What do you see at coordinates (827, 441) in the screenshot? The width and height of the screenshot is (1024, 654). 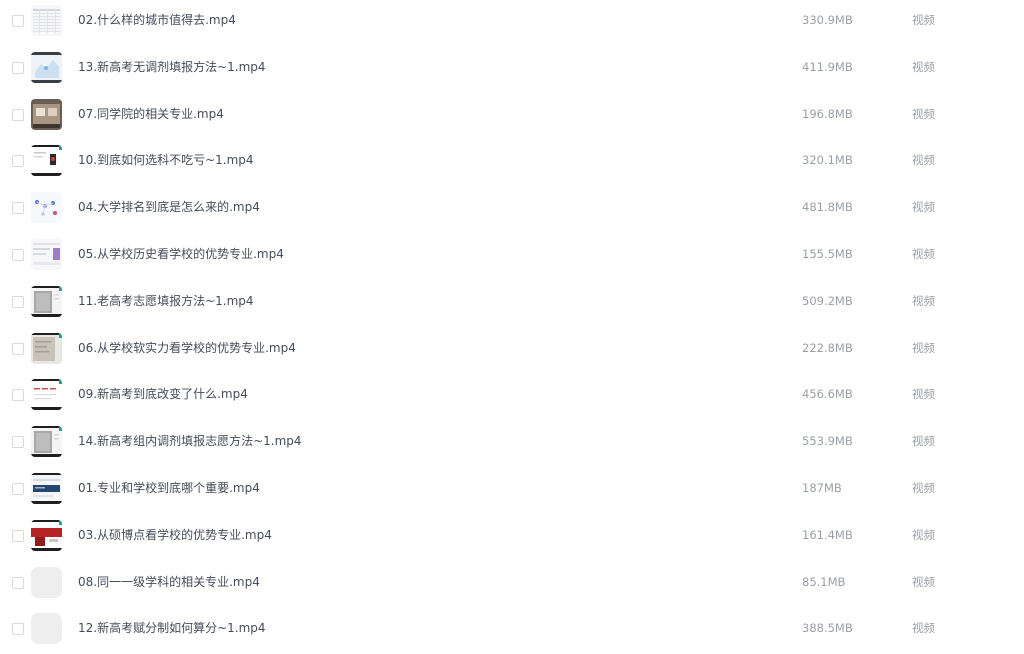 I see `file-size: 553.9MB` at bounding box center [827, 441].